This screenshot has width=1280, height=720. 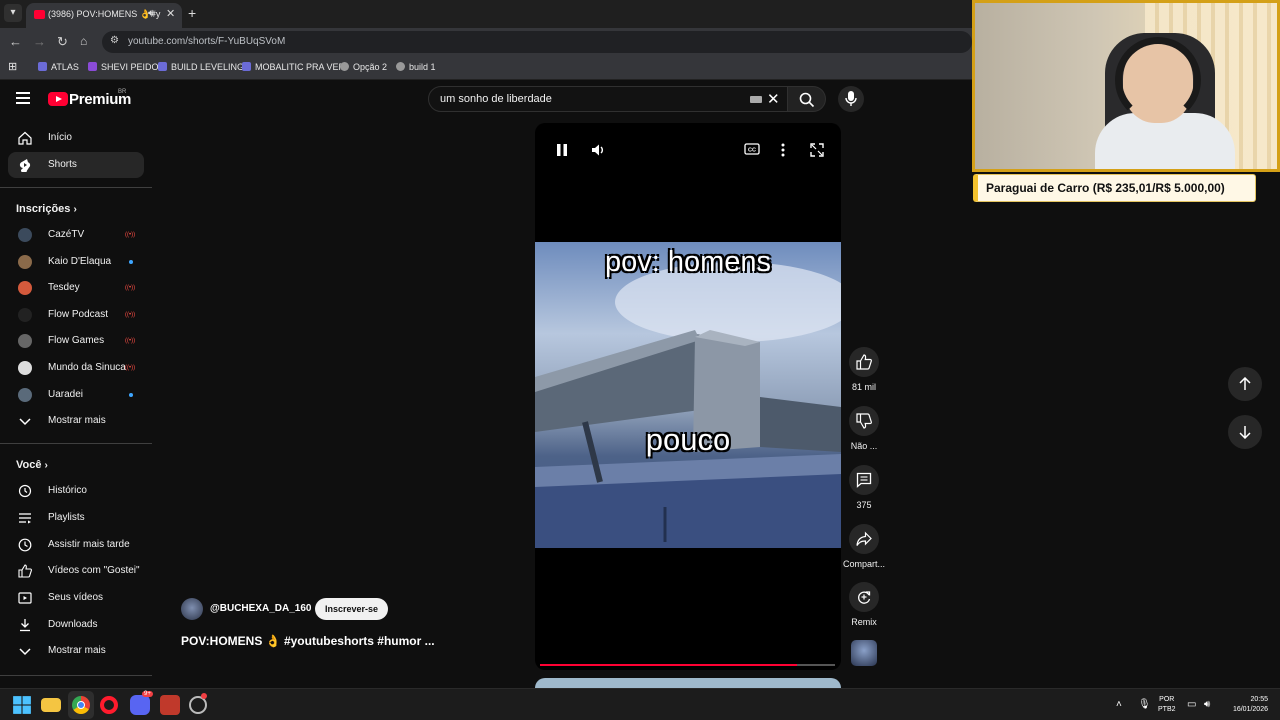 What do you see at coordinates (864, 597) in the screenshot?
I see `remix-button` at bounding box center [864, 597].